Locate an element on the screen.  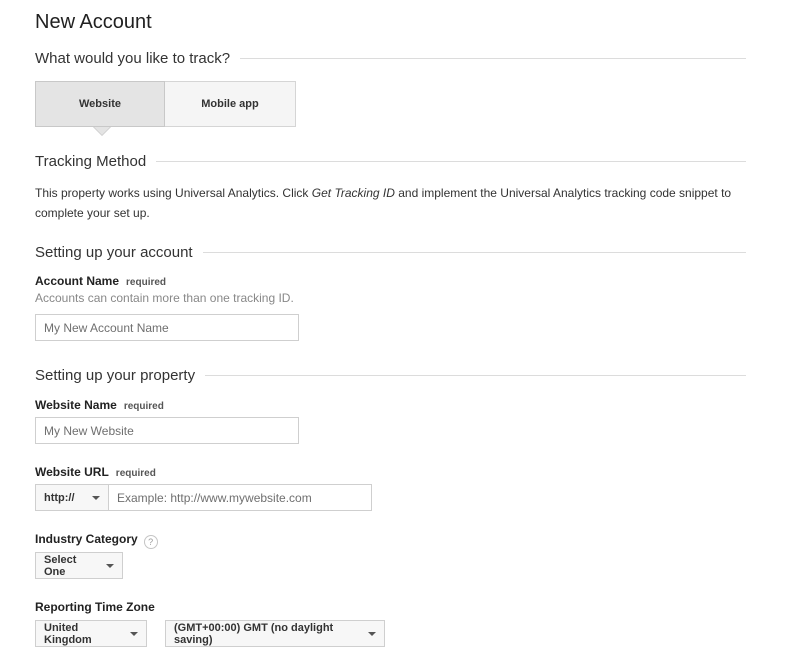
time-zone-select: (GMT+00:00) GMT (no daylight saving) is located at coordinates (275, 633).